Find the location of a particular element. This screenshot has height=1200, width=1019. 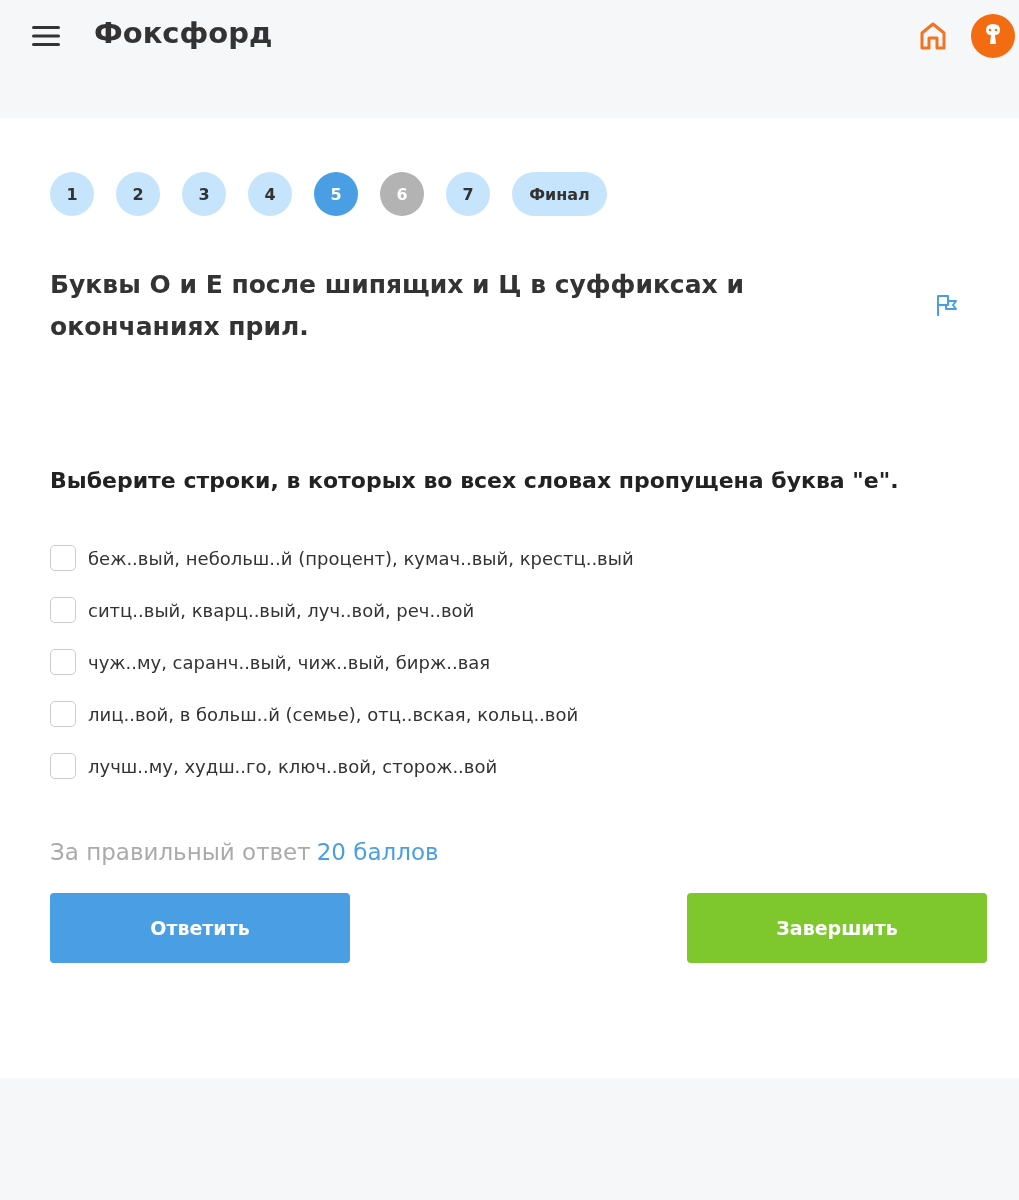

option-text: ситц..вый, кварц..вый, луч..вой, реч..вой is located at coordinates (281, 610).